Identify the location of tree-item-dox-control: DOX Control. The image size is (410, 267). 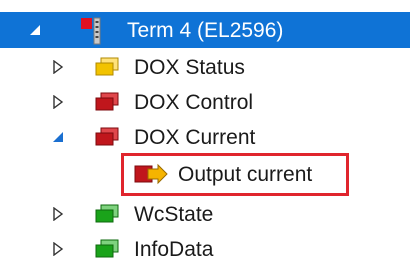
(205, 102).